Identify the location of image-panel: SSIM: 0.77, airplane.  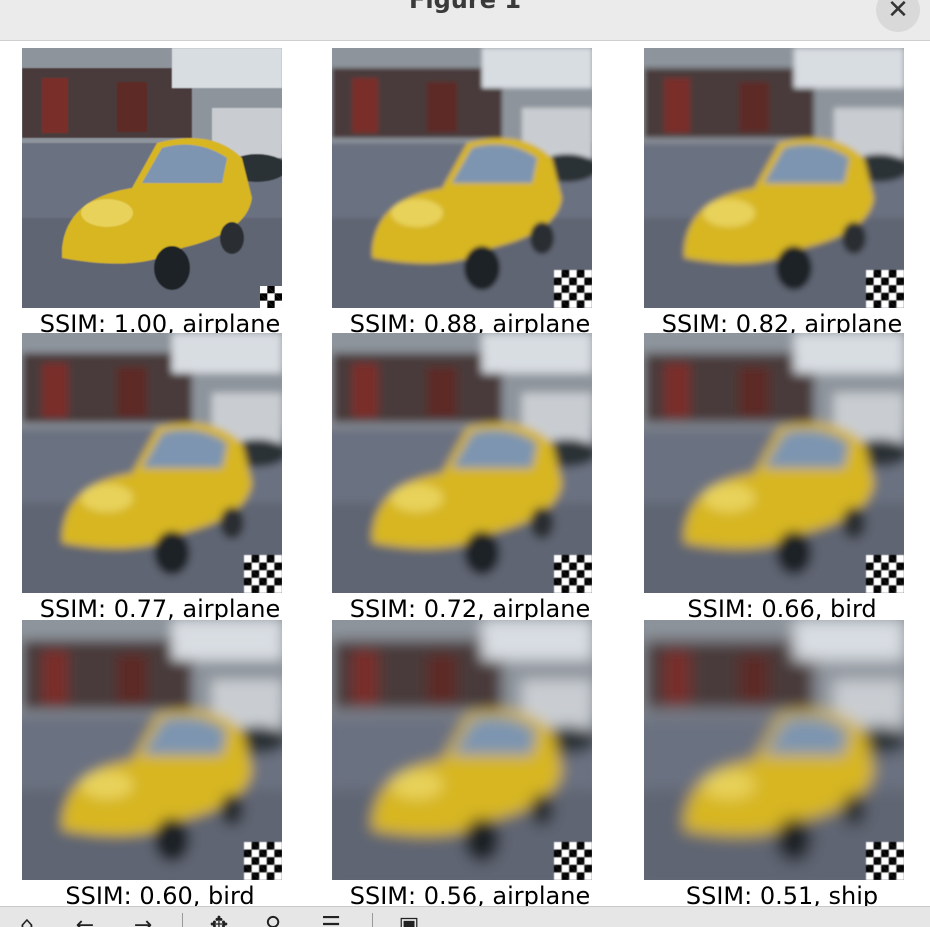
(160, 478).